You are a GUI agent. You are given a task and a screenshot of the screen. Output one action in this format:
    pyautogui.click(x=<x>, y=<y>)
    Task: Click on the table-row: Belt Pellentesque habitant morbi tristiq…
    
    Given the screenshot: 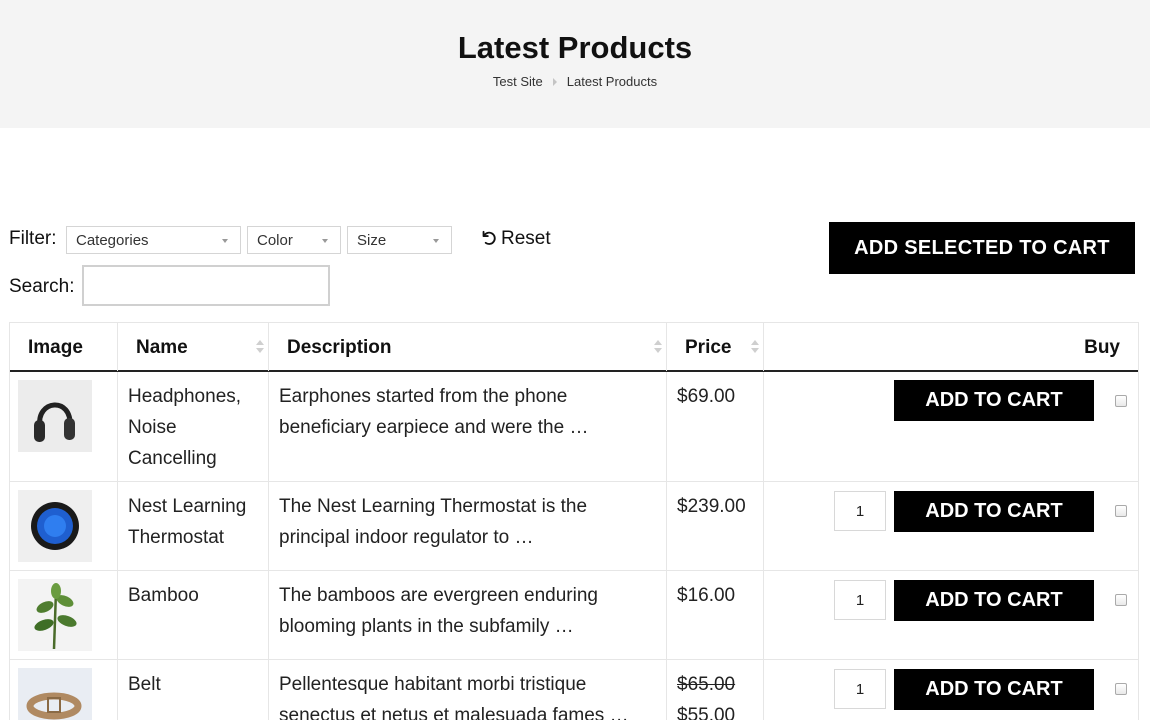 What is the action you would take?
    pyautogui.click(x=574, y=690)
    